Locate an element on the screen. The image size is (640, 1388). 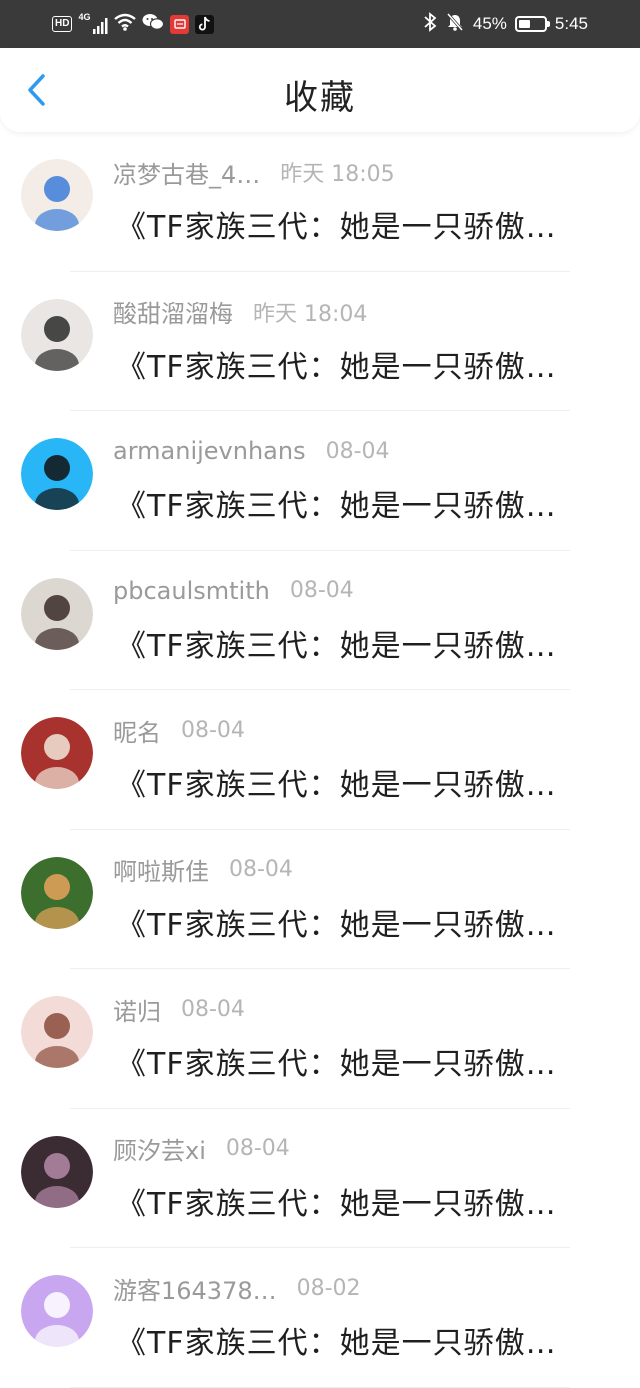
item-meta: 游客164378… 08-02 is located at coordinates (237, 1288).